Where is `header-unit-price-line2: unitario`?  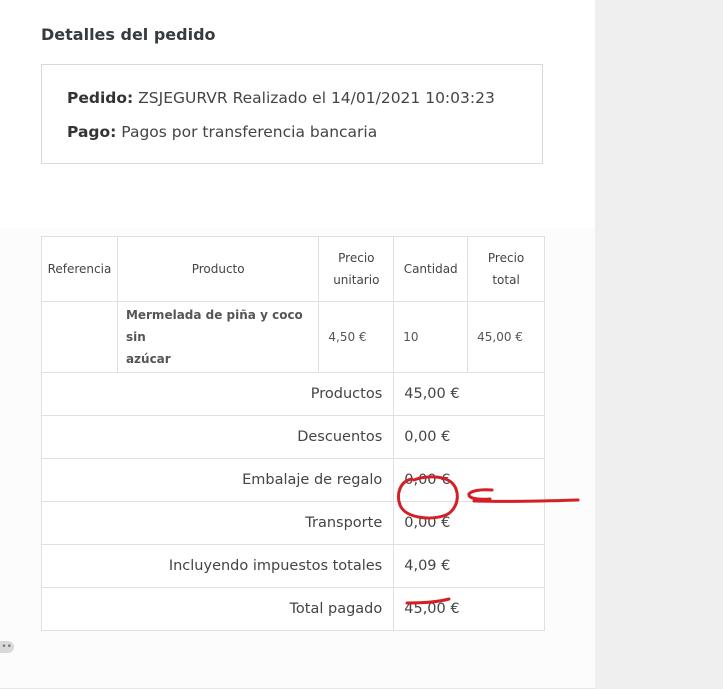 header-unit-price-line2: unitario is located at coordinates (356, 280).